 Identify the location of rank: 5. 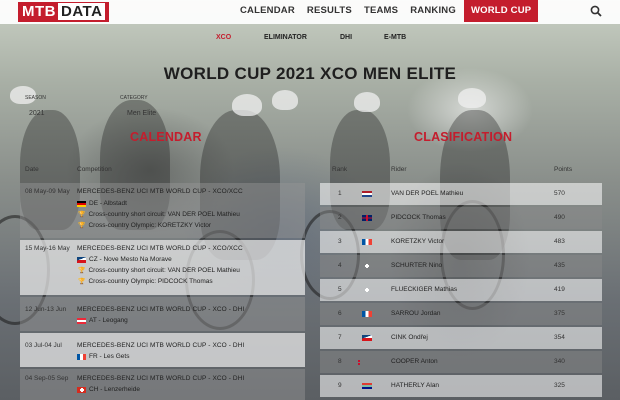
(340, 289).